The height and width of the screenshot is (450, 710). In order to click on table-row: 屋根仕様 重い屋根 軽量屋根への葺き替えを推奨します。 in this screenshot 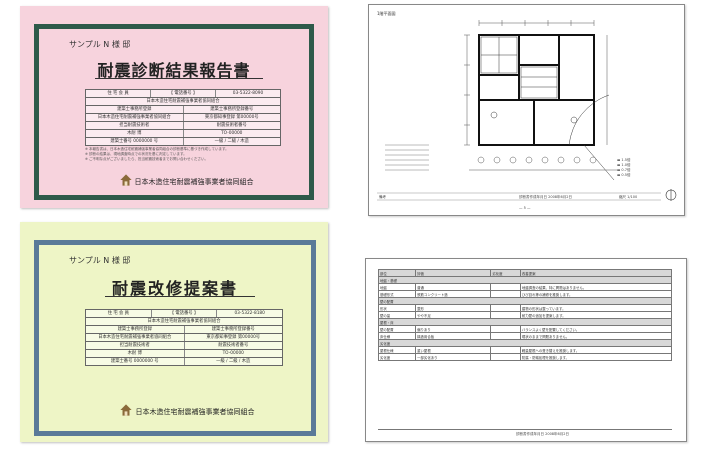, I will do `click(525, 350)`.